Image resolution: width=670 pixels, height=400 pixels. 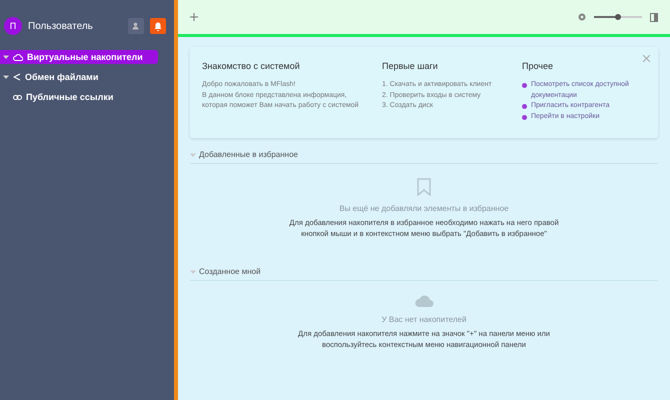 I want to click on link-icon, so click(x=17, y=97).